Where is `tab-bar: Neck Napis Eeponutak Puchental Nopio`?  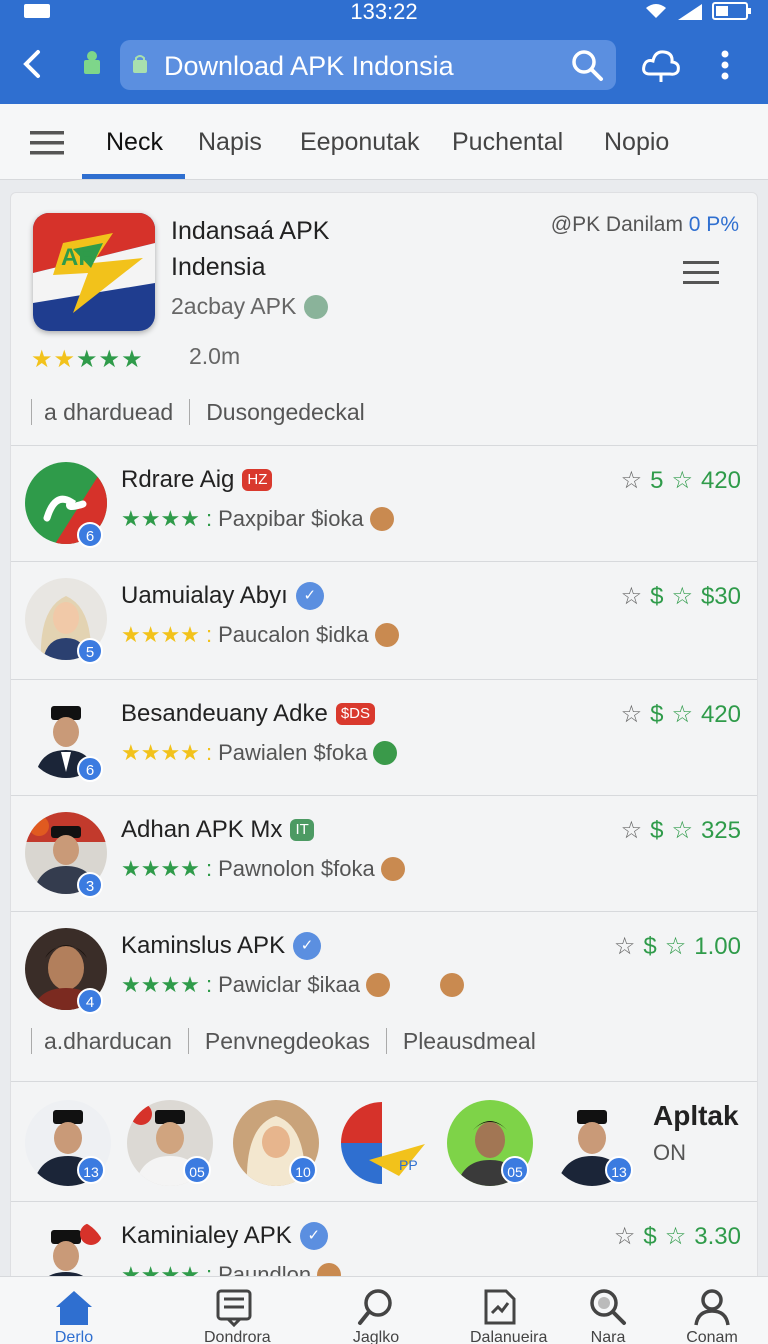
tab-bar: Neck Napis Eeponutak Puchental Nopio is located at coordinates (384, 142).